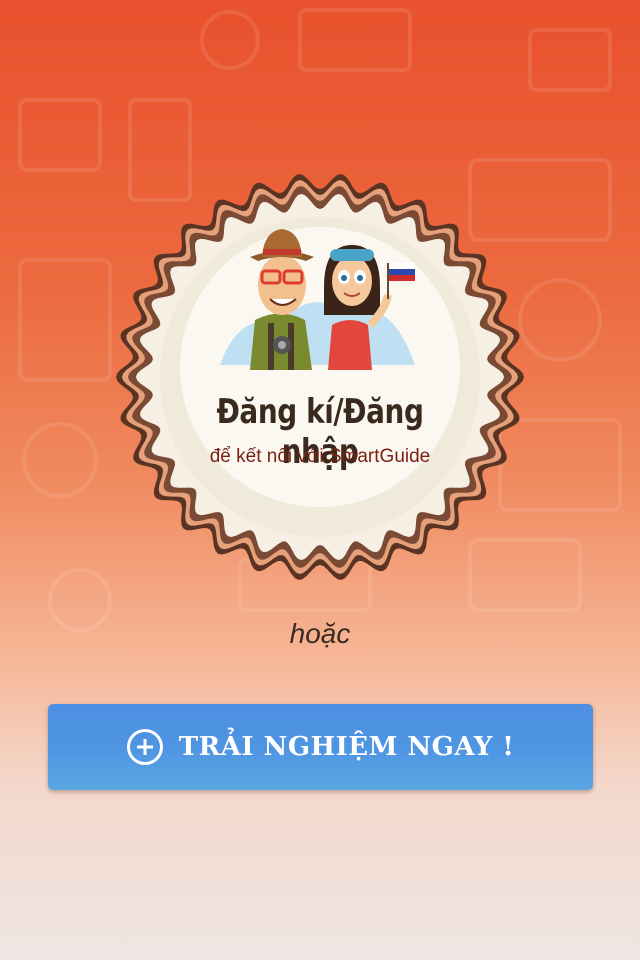 Image resolution: width=640 pixels, height=960 pixels. What do you see at coordinates (320, 633) in the screenshot?
I see `or-separator: hoặc` at bounding box center [320, 633].